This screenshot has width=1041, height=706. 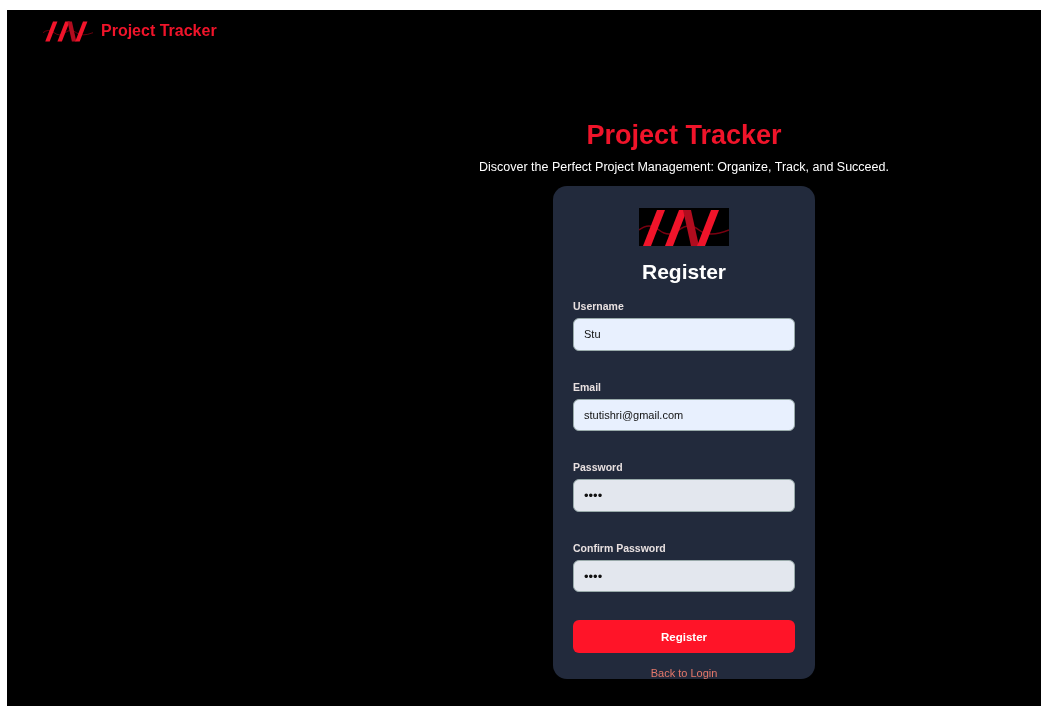 What do you see at coordinates (619, 547) in the screenshot?
I see `field-label: Confirm Password` at bounding box center [619, 547].